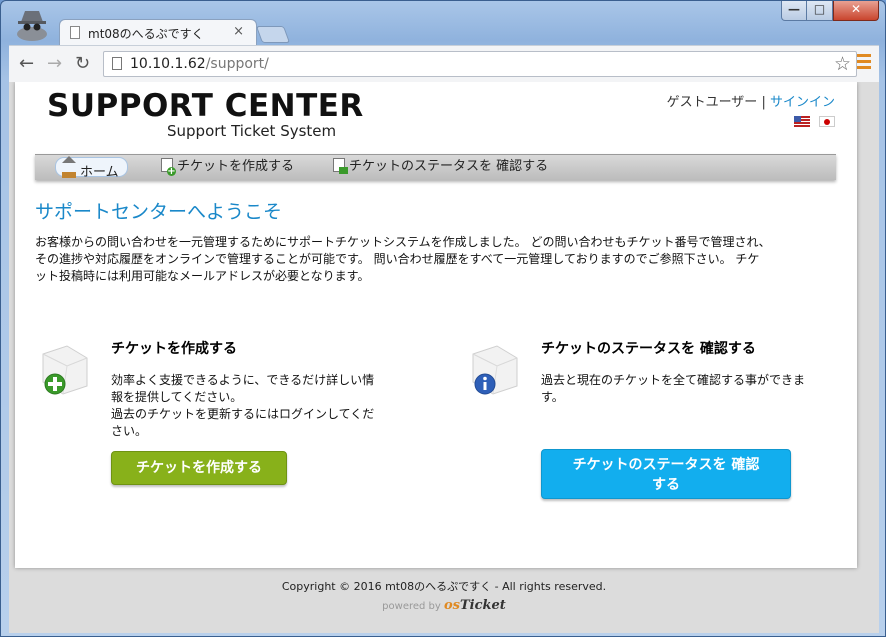 This screenshot has height=637, width=886. I want to click on minimize-button: —, so click(794, 11).